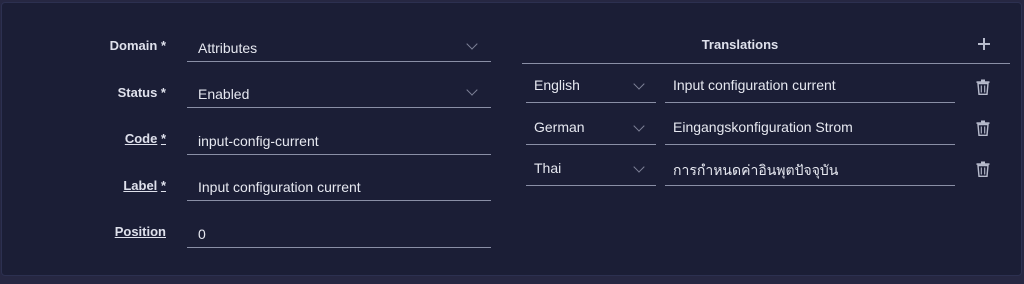 The height and width of the screenshot is (284, 1024). What do you see at coordinates (591, 86) in the screenshot?
I see `translation-language-select: English` at bounding box center [591, 86].